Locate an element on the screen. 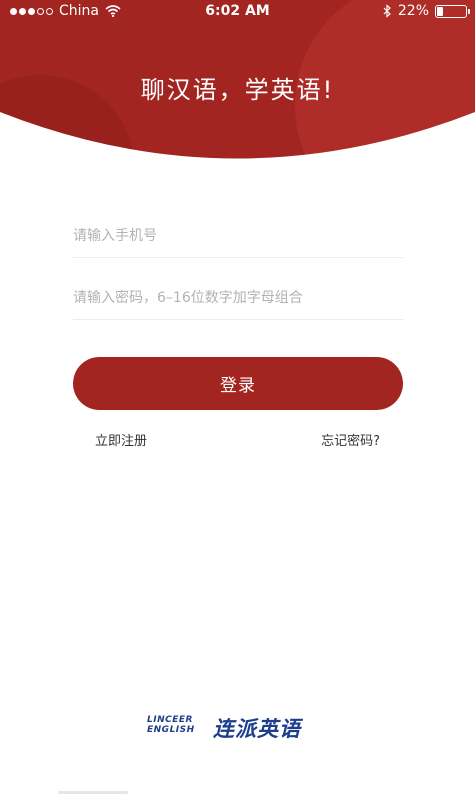 The image size is (475, 795). password-input is located at coordinates (238, 298).